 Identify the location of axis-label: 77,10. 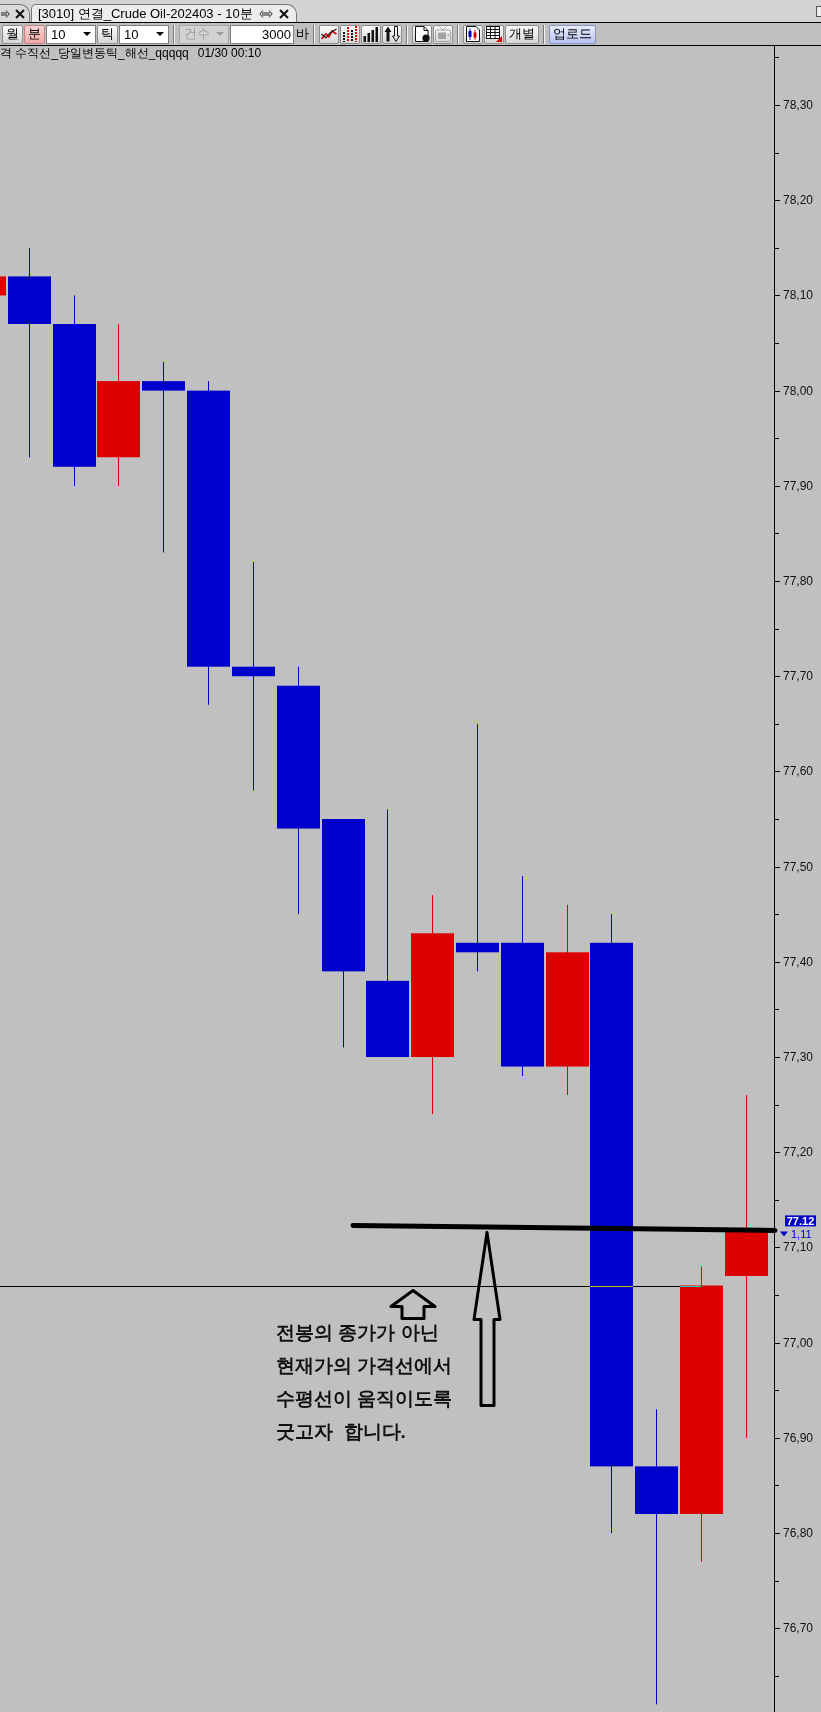
(798, 1247).